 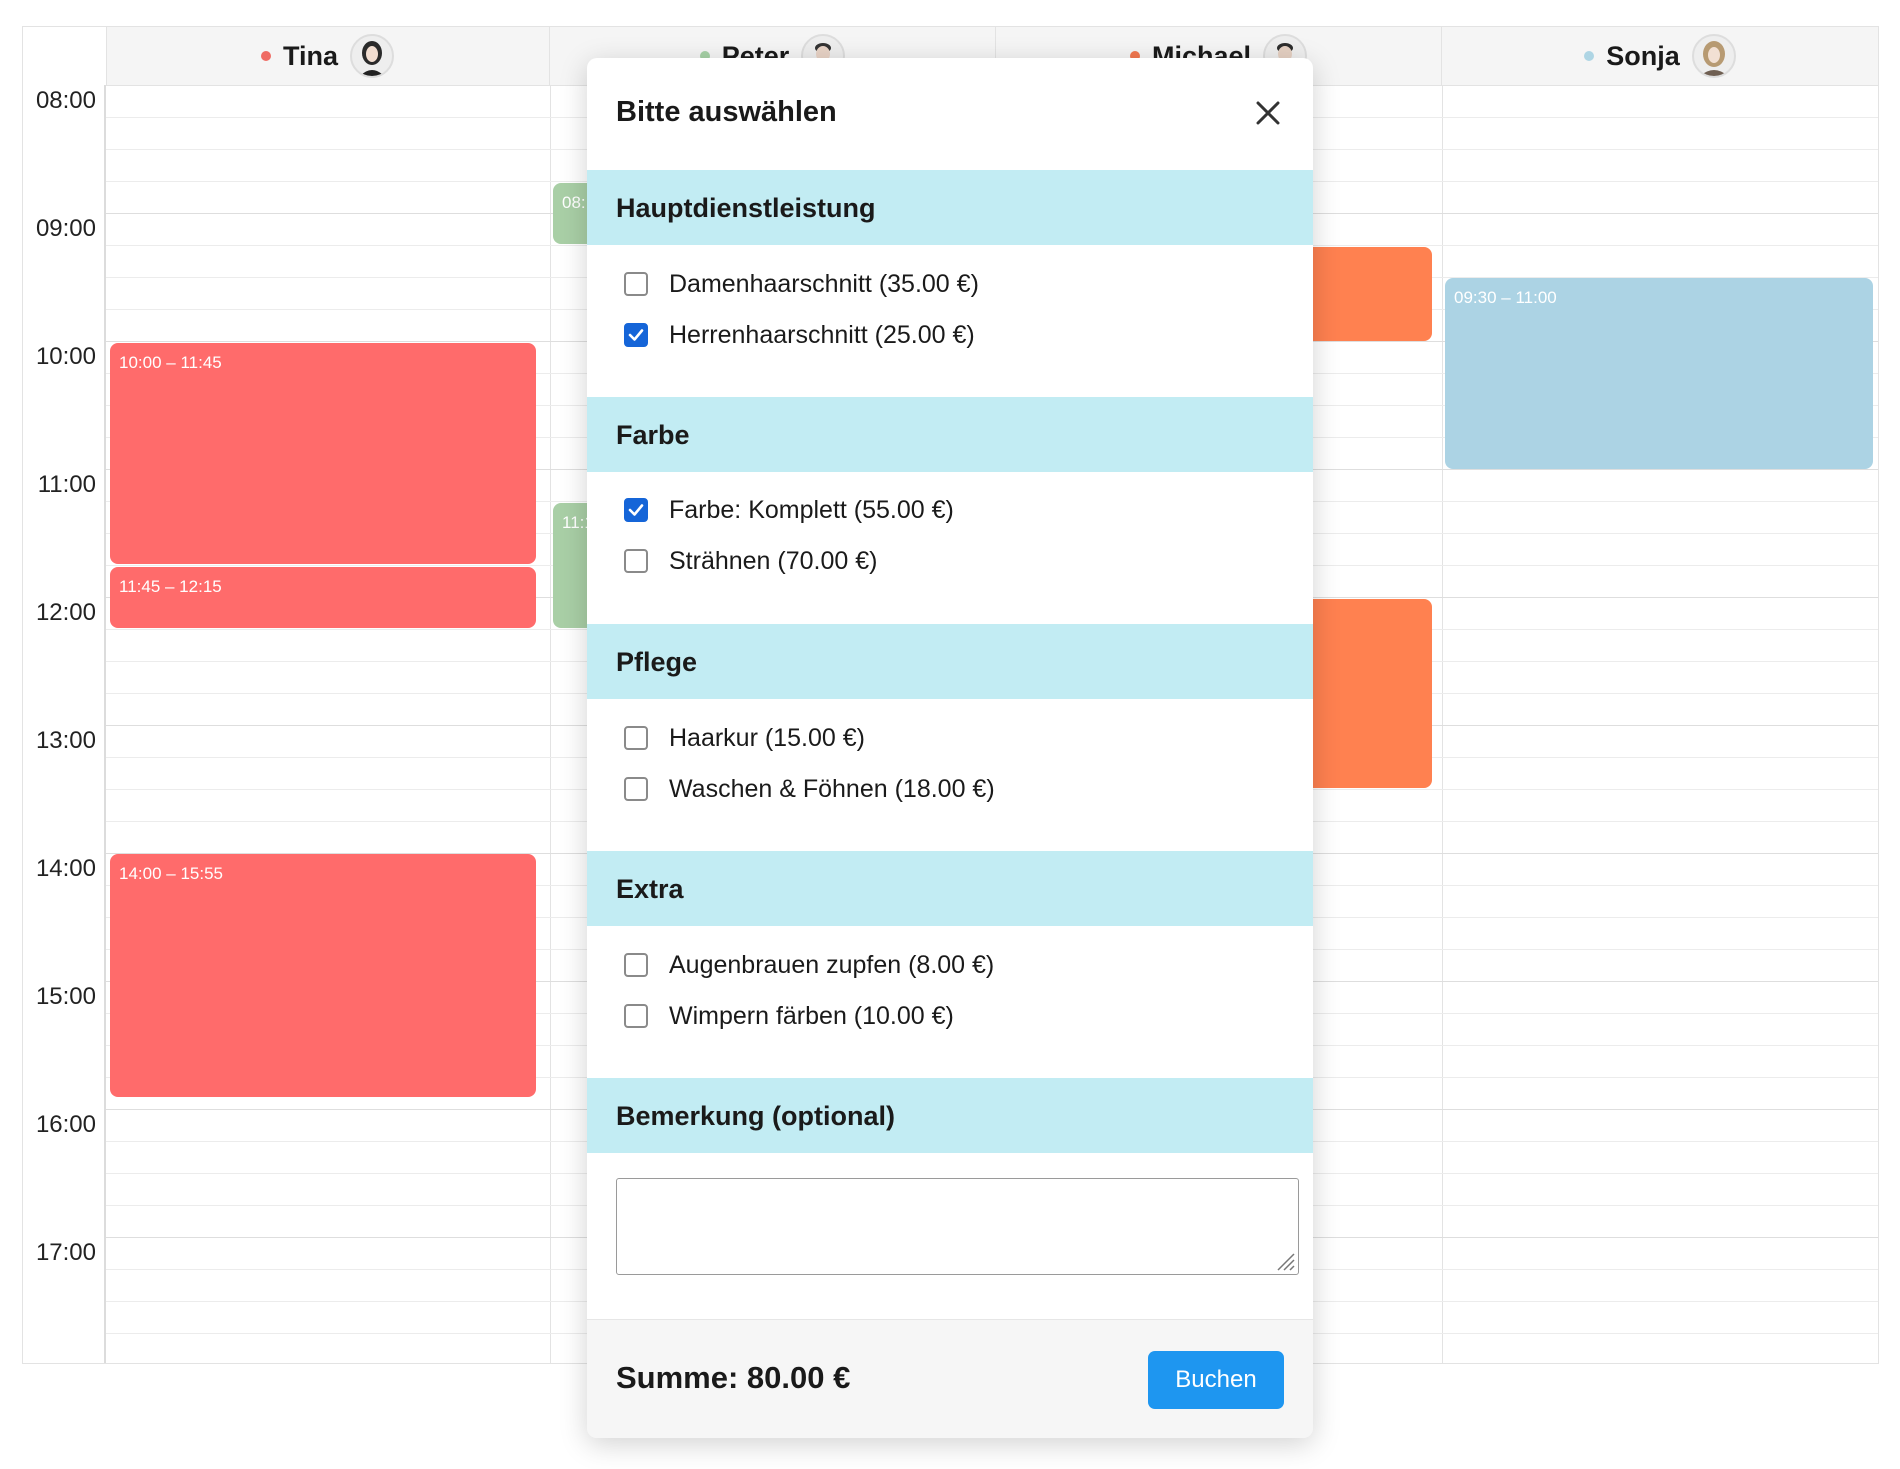 What do you see at coordinates (950, 1378) in the screenshot?
I see `dialog-footer: Summe: 80.00 € Buchen` at bounding box center [950, 1378].